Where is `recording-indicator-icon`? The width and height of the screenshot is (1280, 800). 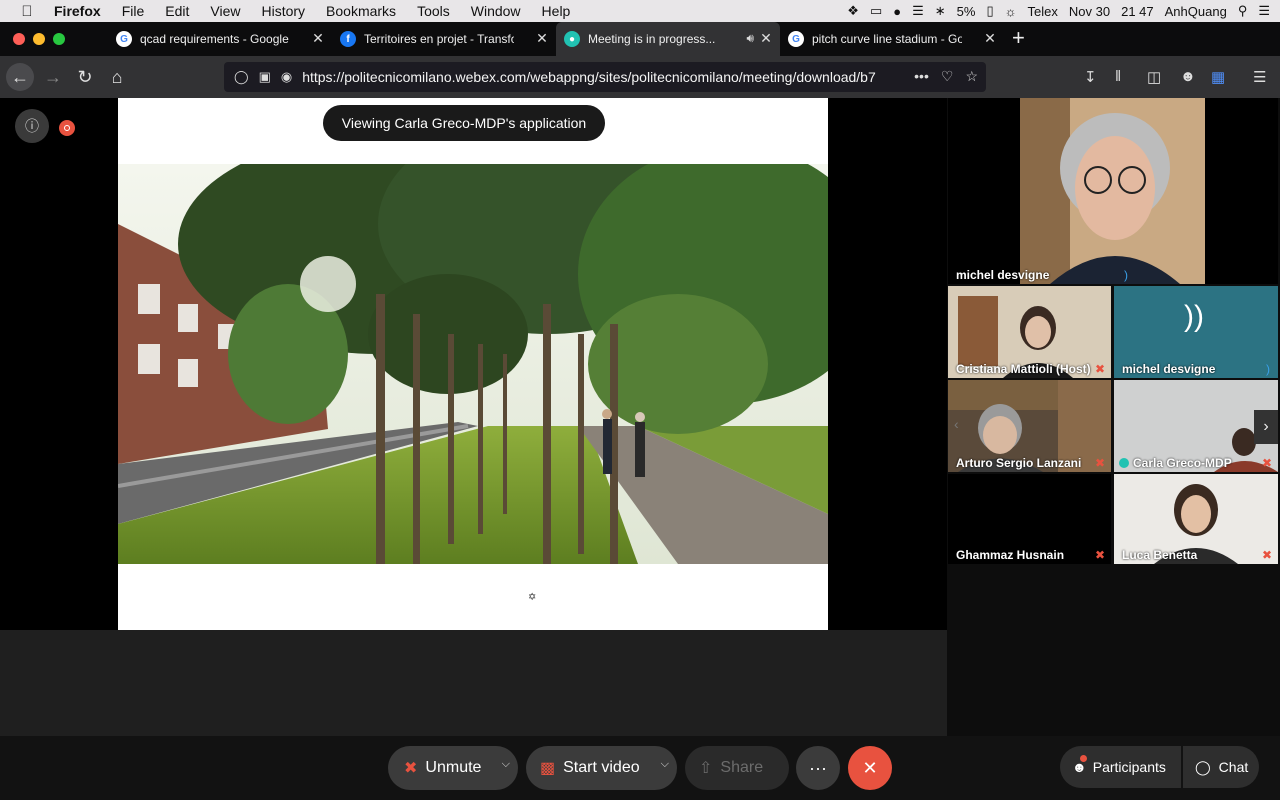
recording-indicator-icon is located at coordinates (67, 128).